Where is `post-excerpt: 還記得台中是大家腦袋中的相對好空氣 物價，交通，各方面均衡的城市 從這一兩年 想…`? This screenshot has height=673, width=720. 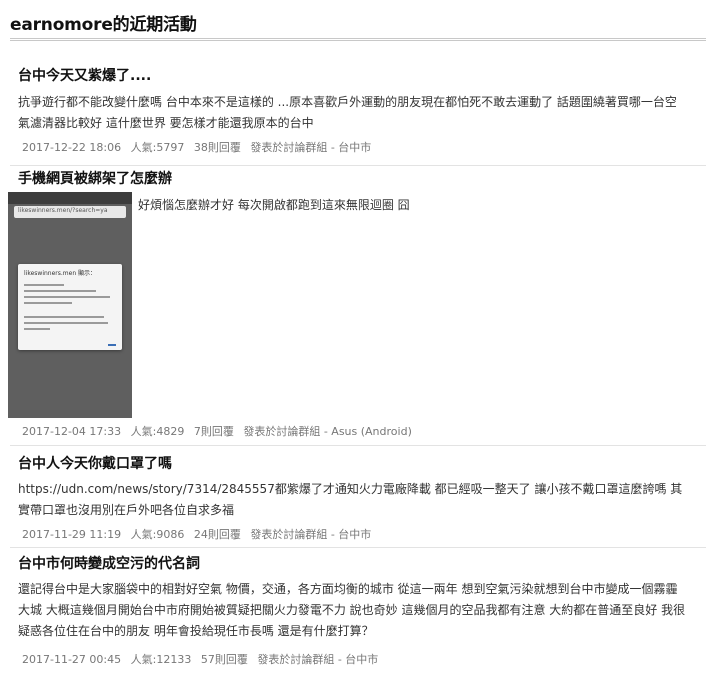 post-excerpt: 還記得台中是大家腦袋中的相對好空氣 物價，交通，各方面均衡的城市 從這一兩年 想… is located at coordinates (352, 610).